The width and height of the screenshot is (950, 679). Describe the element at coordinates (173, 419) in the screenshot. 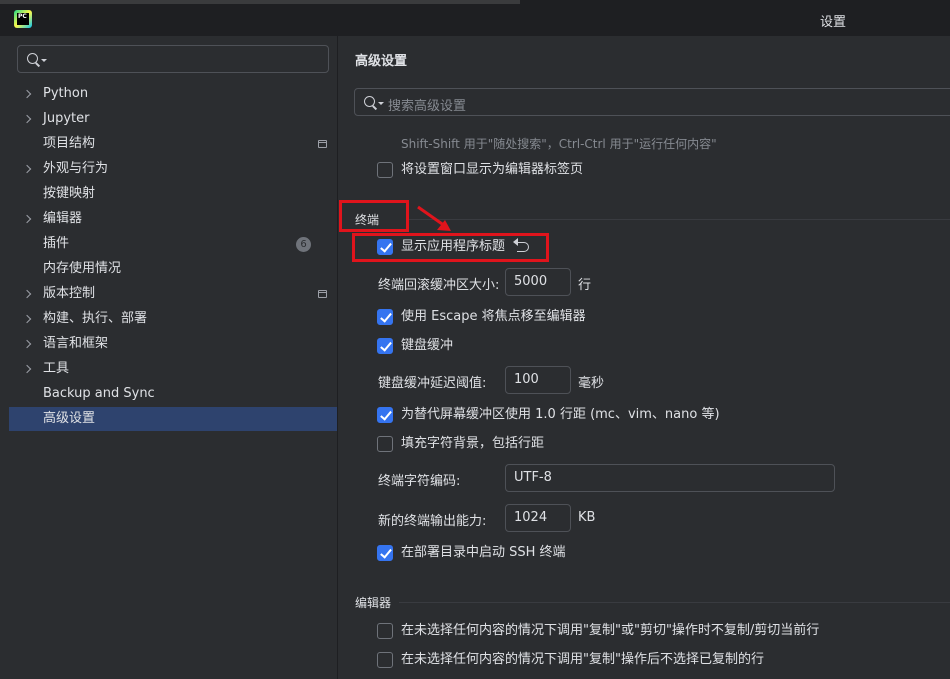

I see `sidebar-item-advanced-settings: 高级设置` at that location.